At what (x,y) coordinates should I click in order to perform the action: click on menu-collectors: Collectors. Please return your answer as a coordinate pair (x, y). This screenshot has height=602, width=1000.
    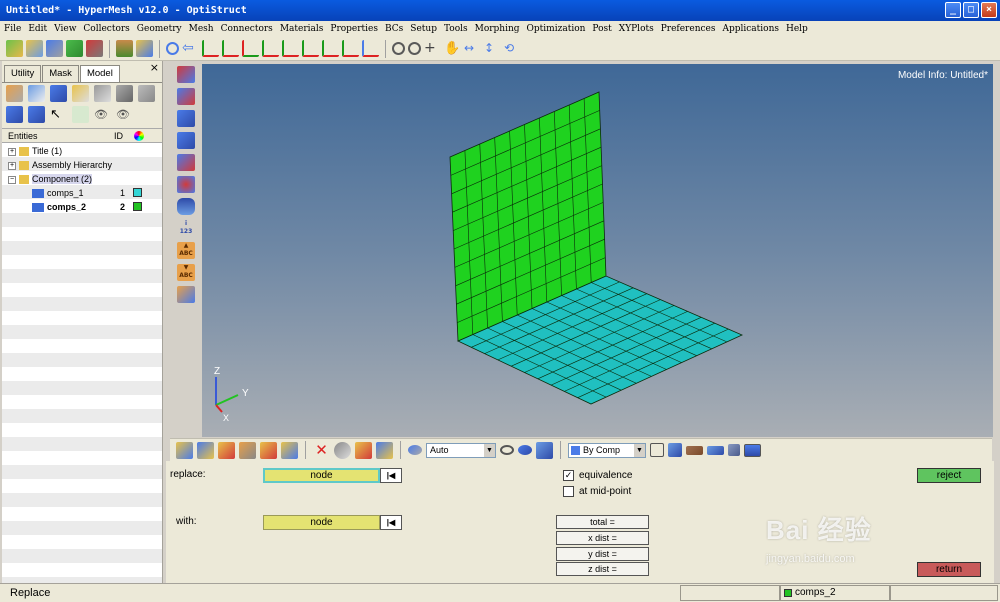
    Looking at the image, I should click on (105, 29).